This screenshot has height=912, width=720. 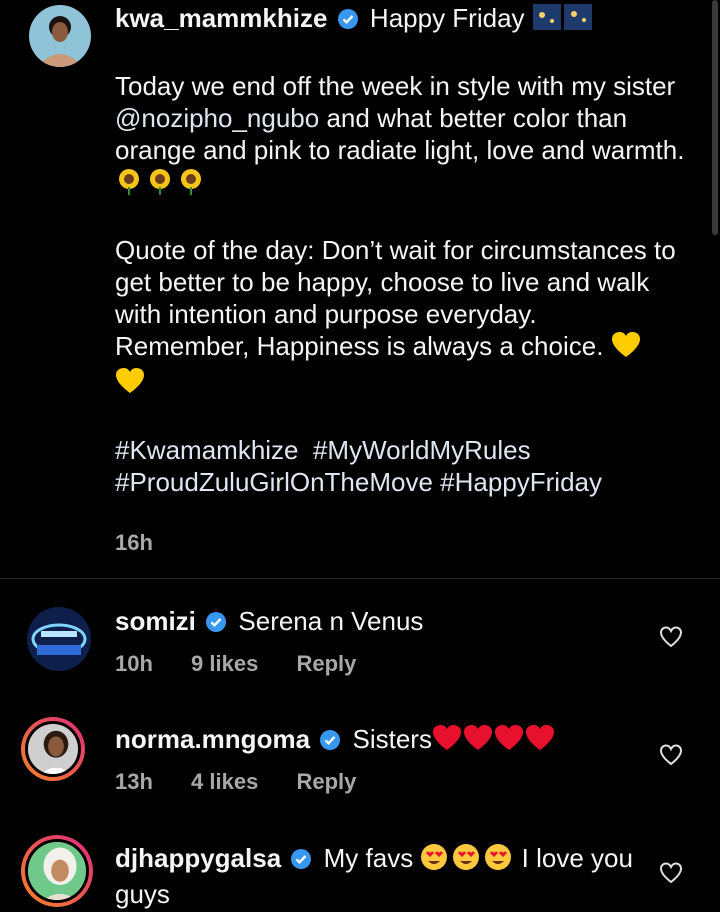 What do you see at coordinates (134, 542) in the screenshot?
I see `post-timestamp: 16h` at bounding box center [134, 542].